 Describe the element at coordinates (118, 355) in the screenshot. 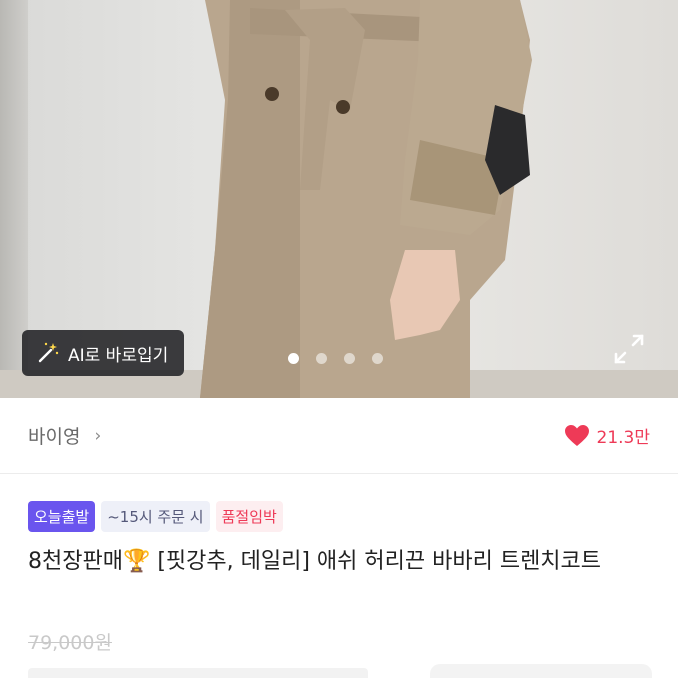

I see `ai-try-on-label: AI로 바로입기` at that location.